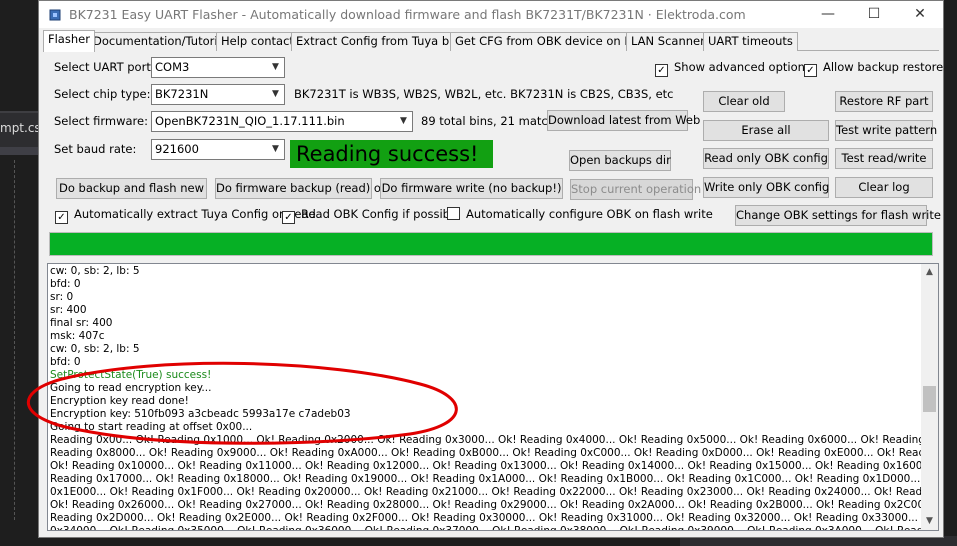 The width and height of the screenshot is (957, 546). I want to click on log-scrollbar: ▲ ▼, so click(929, 397).